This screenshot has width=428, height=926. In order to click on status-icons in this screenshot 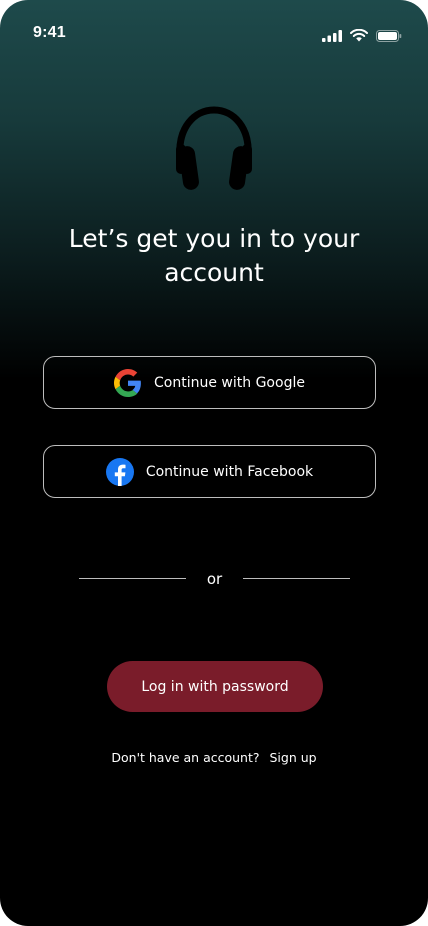, I will do `click(362, 35)`.